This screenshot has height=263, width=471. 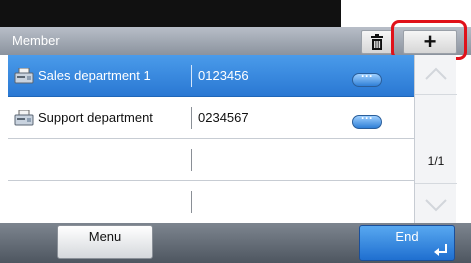 What do you see at coordinates (223, 117) in the screenshot?
I see `member-number: 0234567` at bounding box center [223, 117].